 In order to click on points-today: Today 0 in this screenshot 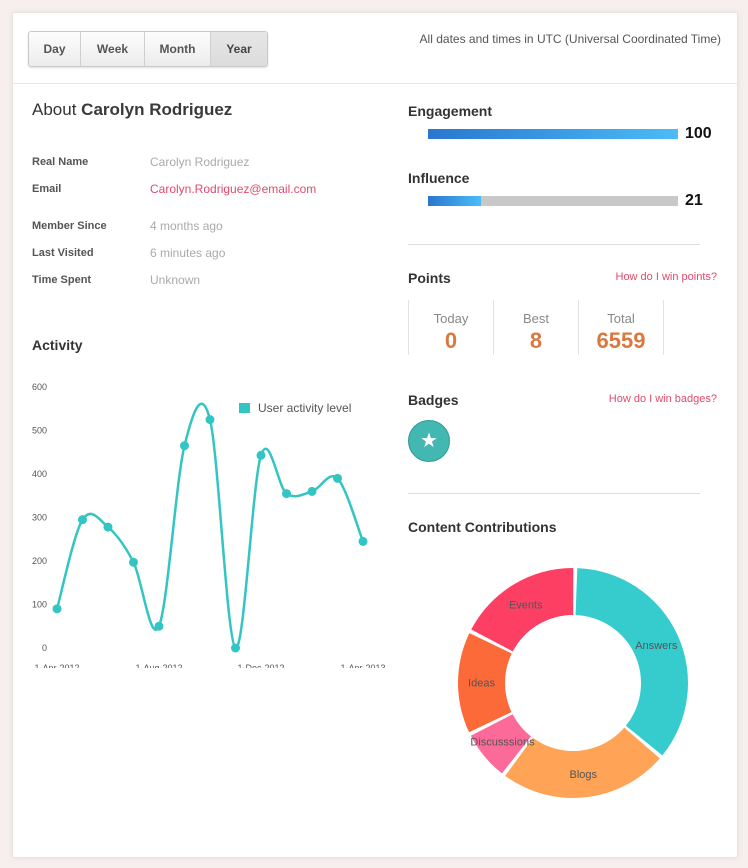, I will do `click(450, 327)`.